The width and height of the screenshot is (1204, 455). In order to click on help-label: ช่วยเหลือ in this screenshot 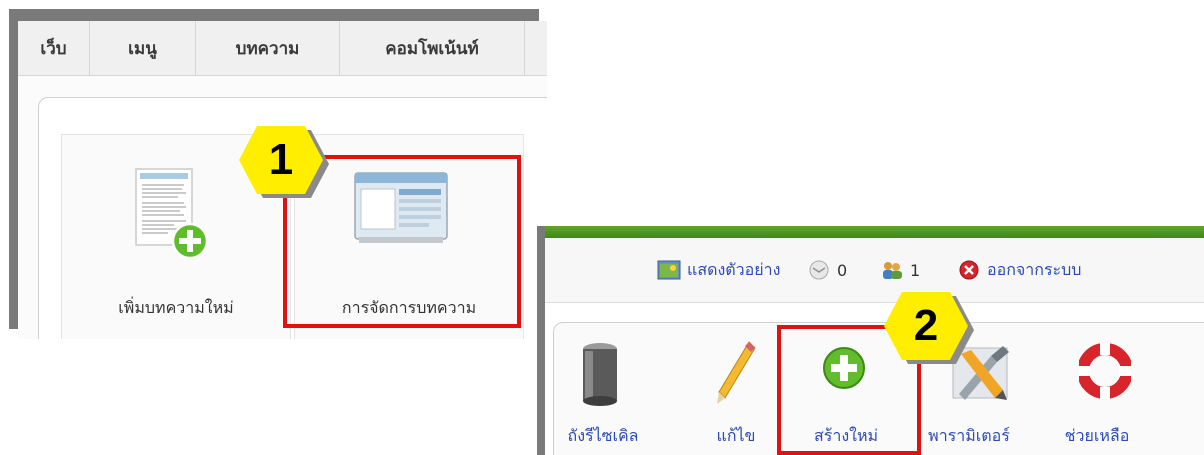, I will do `click(1097, 435)`.